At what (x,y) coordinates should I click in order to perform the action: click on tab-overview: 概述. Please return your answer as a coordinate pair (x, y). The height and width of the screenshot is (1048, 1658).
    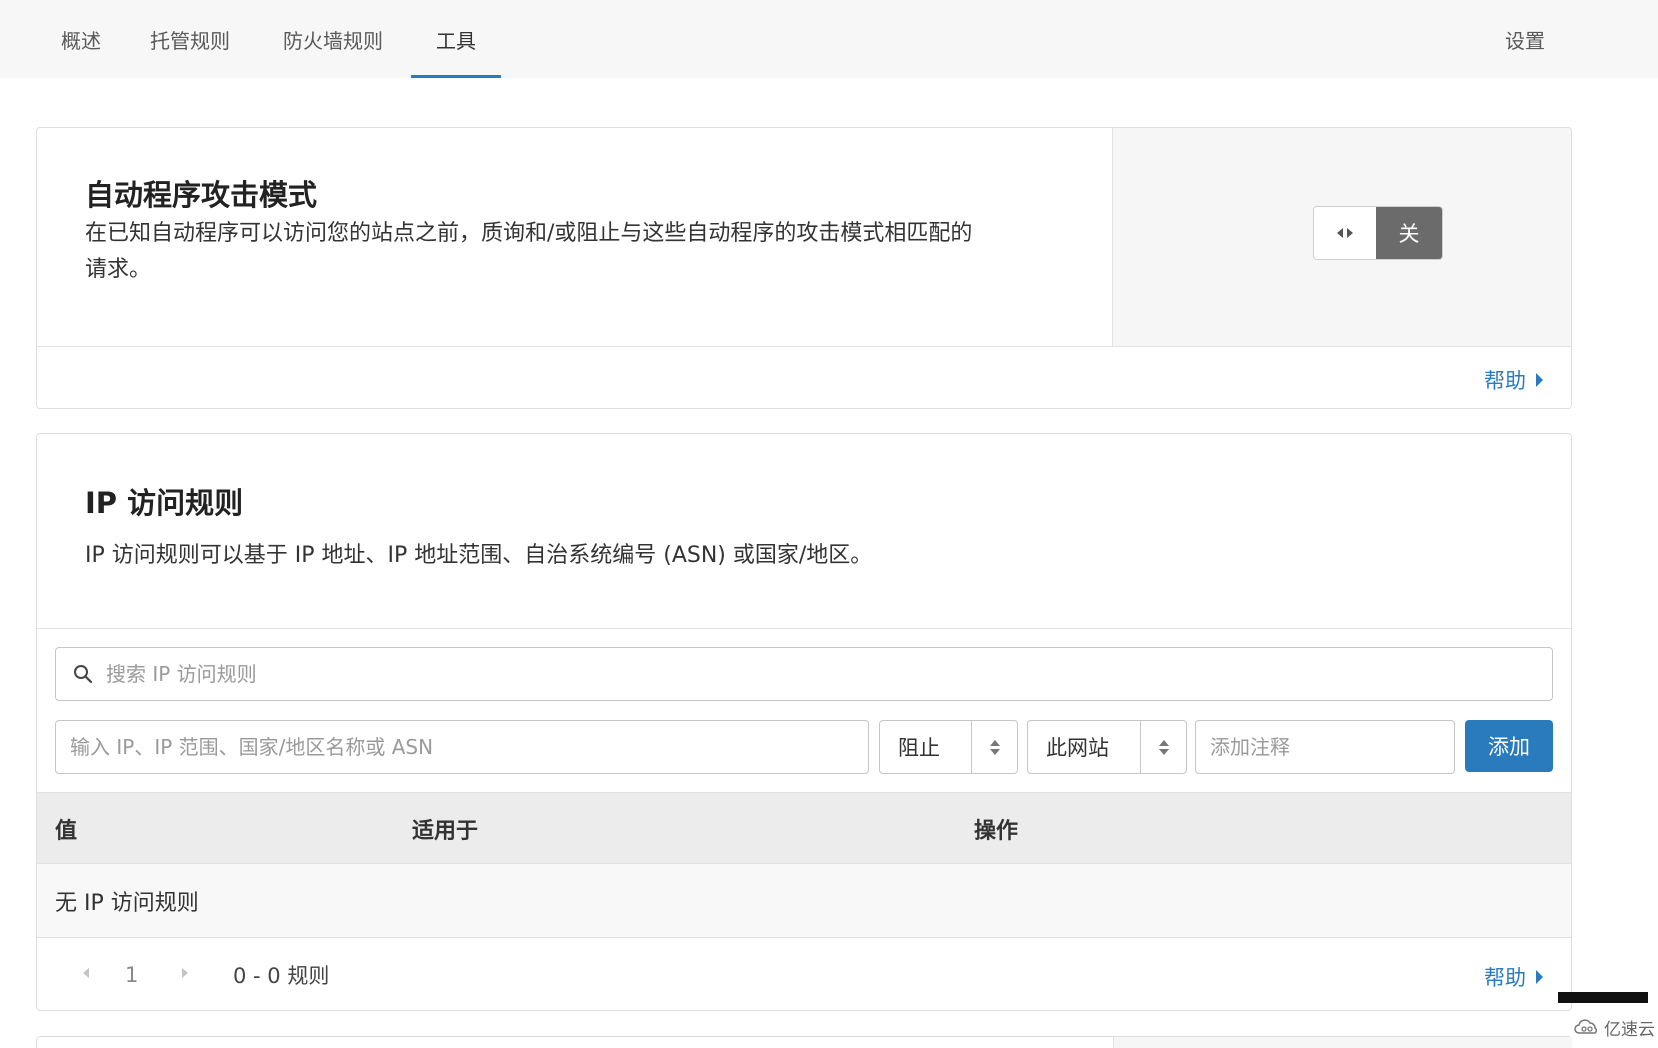
    Looking at the image, I should click on (81, 39).